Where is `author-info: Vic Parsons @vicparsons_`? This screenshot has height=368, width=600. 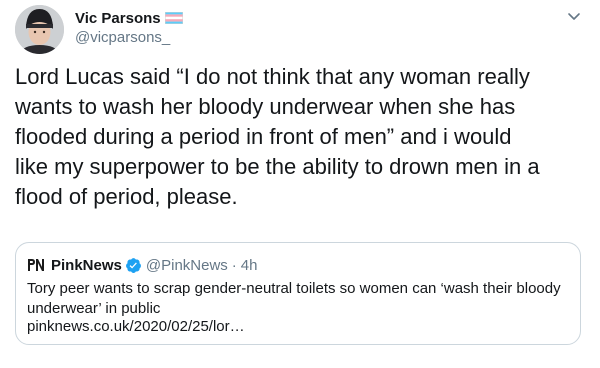
author-info: Vic Parsons @vicparsons_ is located at coordinates (129, 27).